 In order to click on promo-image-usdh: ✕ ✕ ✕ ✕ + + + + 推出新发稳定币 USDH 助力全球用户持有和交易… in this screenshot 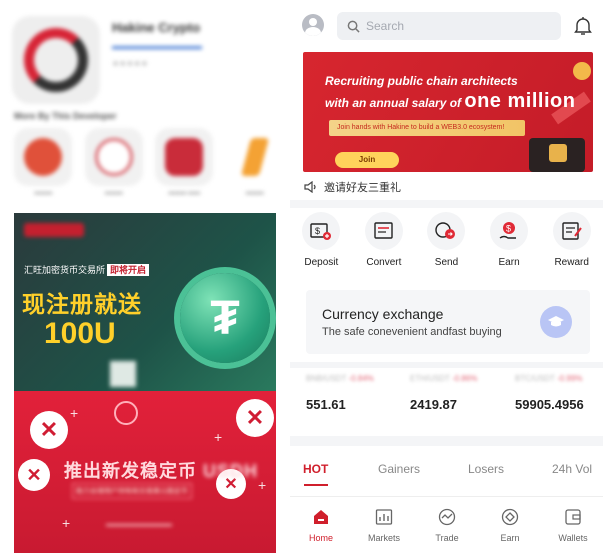, I will do `click(145, 472)`.